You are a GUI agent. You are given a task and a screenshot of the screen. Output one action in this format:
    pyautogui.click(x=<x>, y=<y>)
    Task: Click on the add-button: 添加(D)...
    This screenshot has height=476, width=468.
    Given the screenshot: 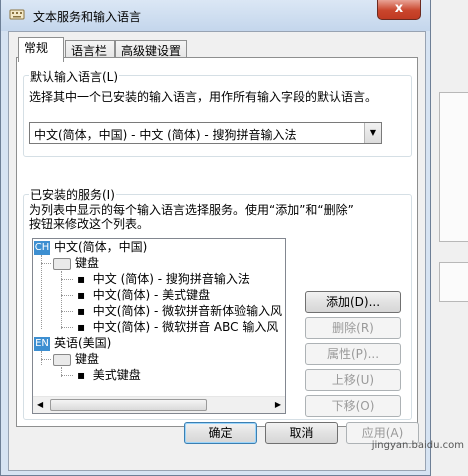 What is the action you would take?
    pyautogui.click(x=353, y=302)
    